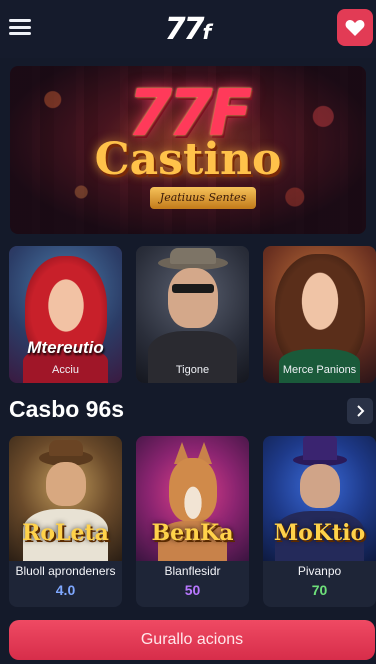 This screenshot has height=664, width=376. What do you see at coordinates (192, 640) in the screenshot?
I see `cta-button: Gurallo acions` at bounding box center [192, 640].